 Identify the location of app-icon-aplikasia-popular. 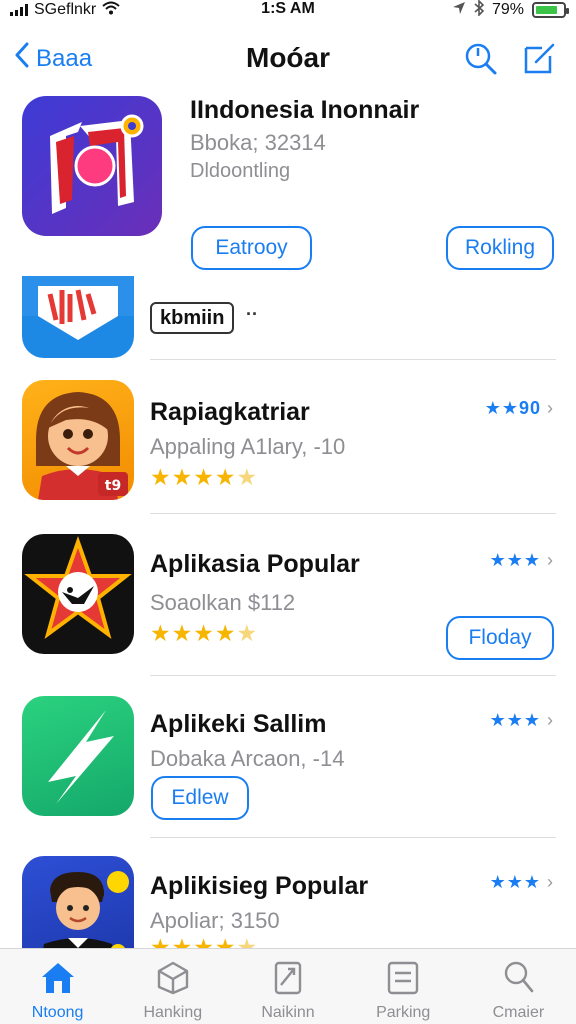
(78, 594).